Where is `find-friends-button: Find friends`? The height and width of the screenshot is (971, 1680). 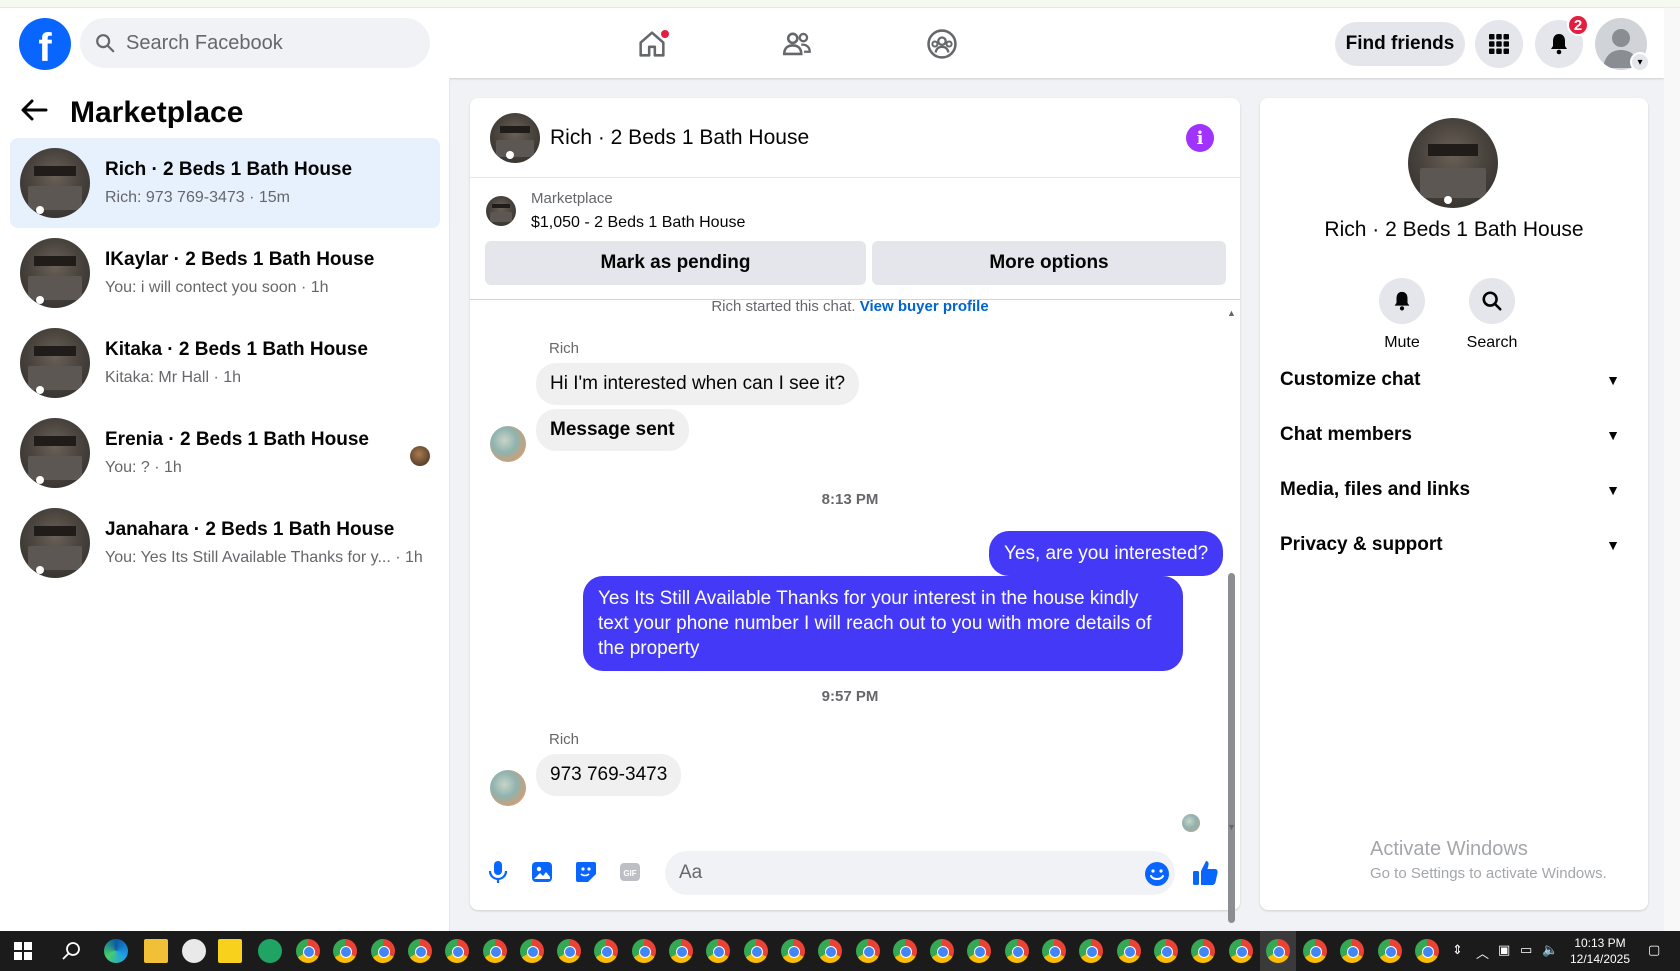
find-friends-button: Find friends is located at coordinates (1400, 44).